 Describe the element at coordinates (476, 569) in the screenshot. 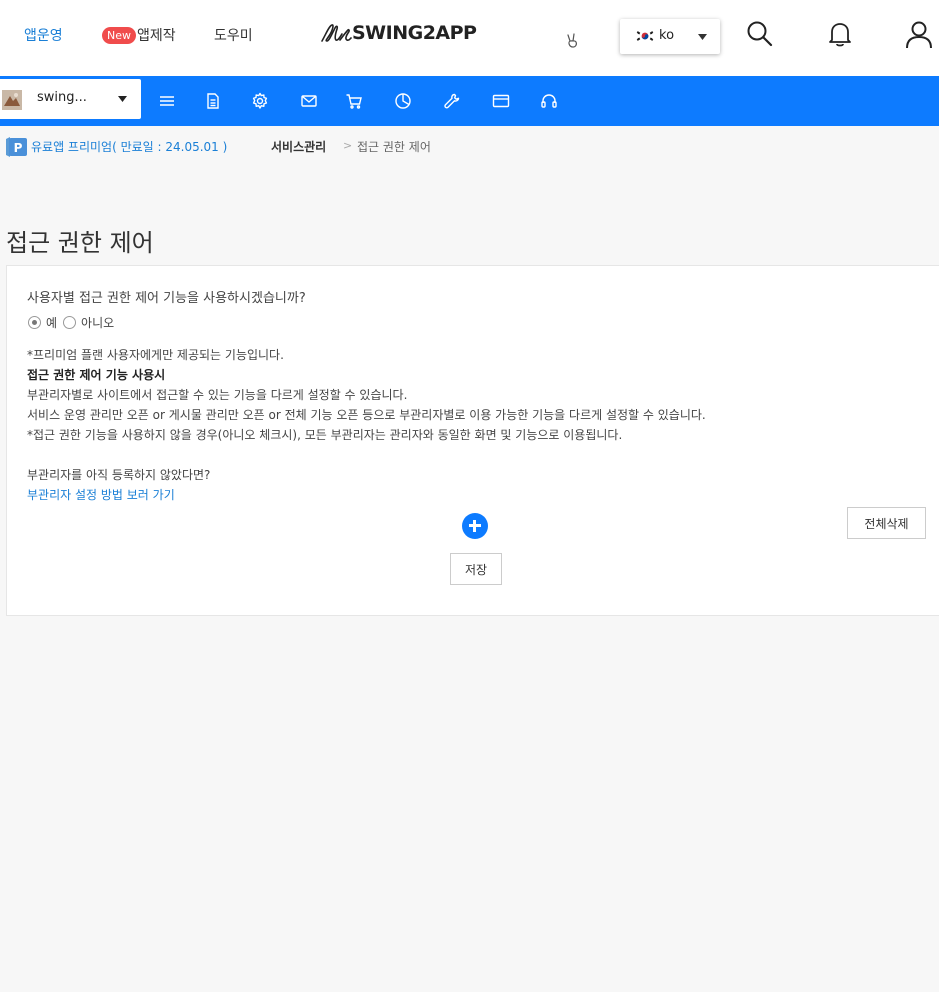

I see `save-button: 저장` at that location.